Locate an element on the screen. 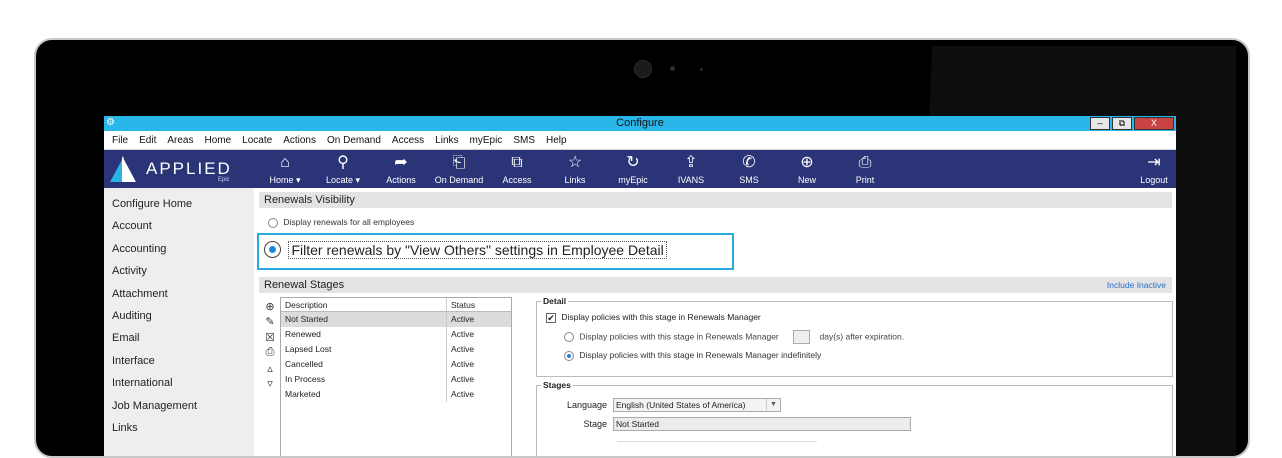 The image size is (1282, 458). renewal-stages-header: Renewal Stages Include Inactive is located at coordinates (715, 285).